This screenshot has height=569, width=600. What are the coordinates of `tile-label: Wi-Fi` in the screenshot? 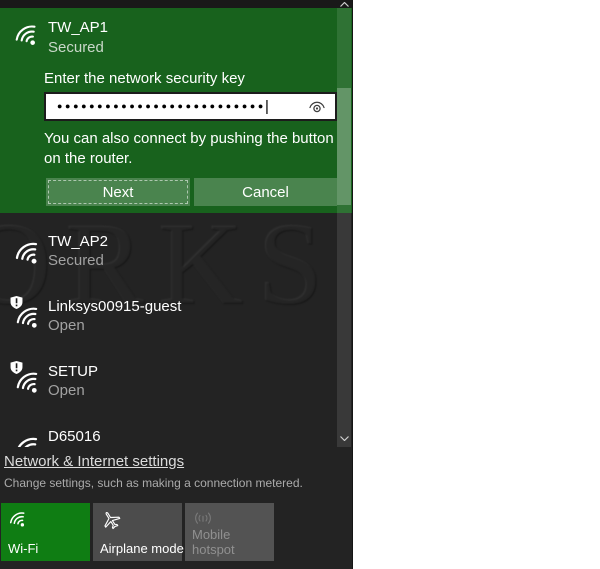 It's located at (23, 548).